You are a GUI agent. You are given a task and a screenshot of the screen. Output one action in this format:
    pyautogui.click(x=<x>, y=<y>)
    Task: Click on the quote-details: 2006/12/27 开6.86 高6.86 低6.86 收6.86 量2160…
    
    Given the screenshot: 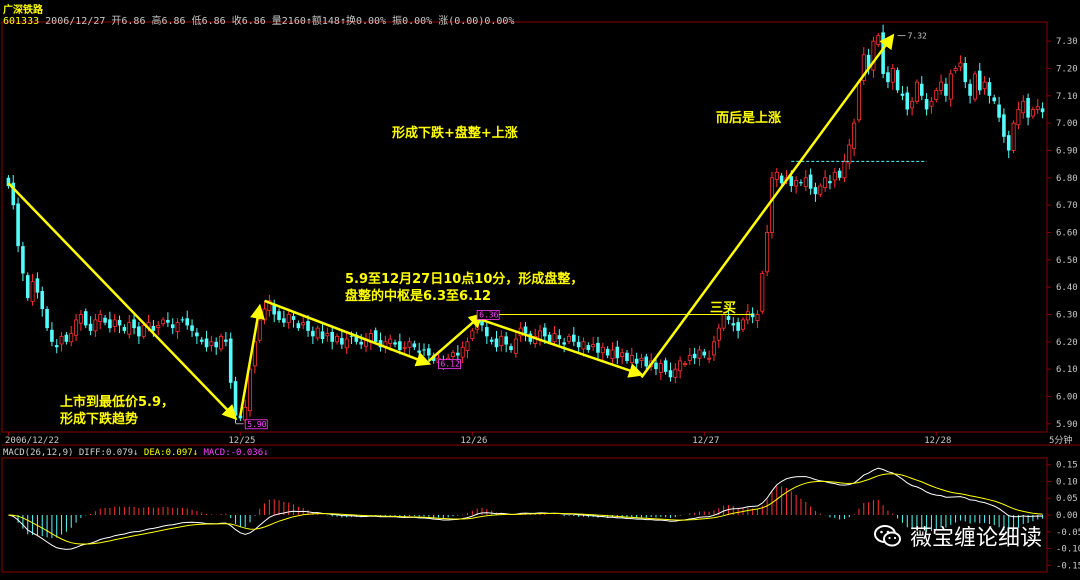 What is the action you would take?
    pyautogui.click(x=280, y=21)
    